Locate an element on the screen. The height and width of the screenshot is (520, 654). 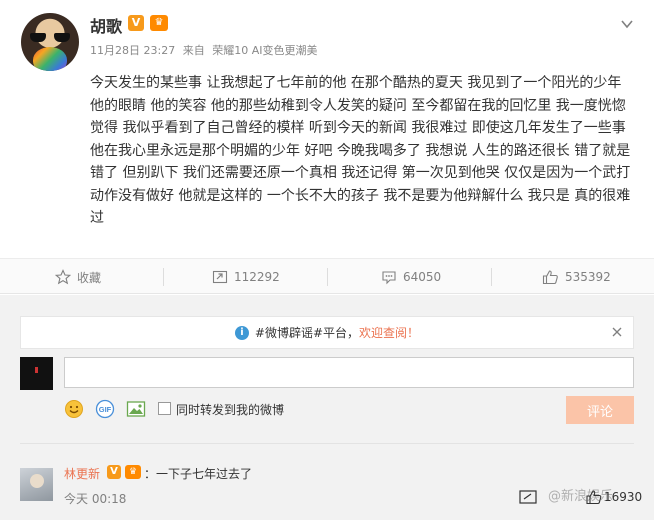
share-icon is located at coordinates (528, 497).